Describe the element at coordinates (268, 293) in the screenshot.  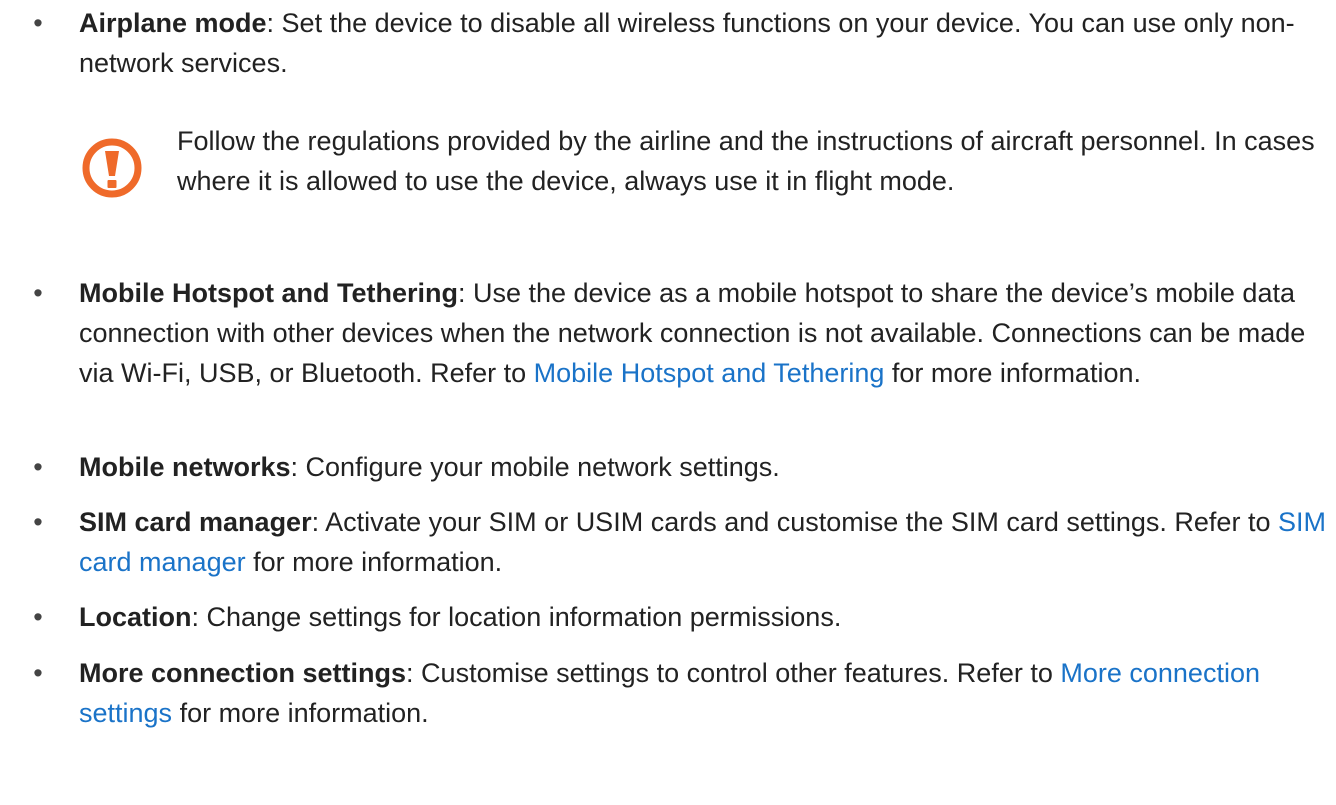
I see `term-mobile-hotspot: Mobile Hotspot and Tethering` at that location.